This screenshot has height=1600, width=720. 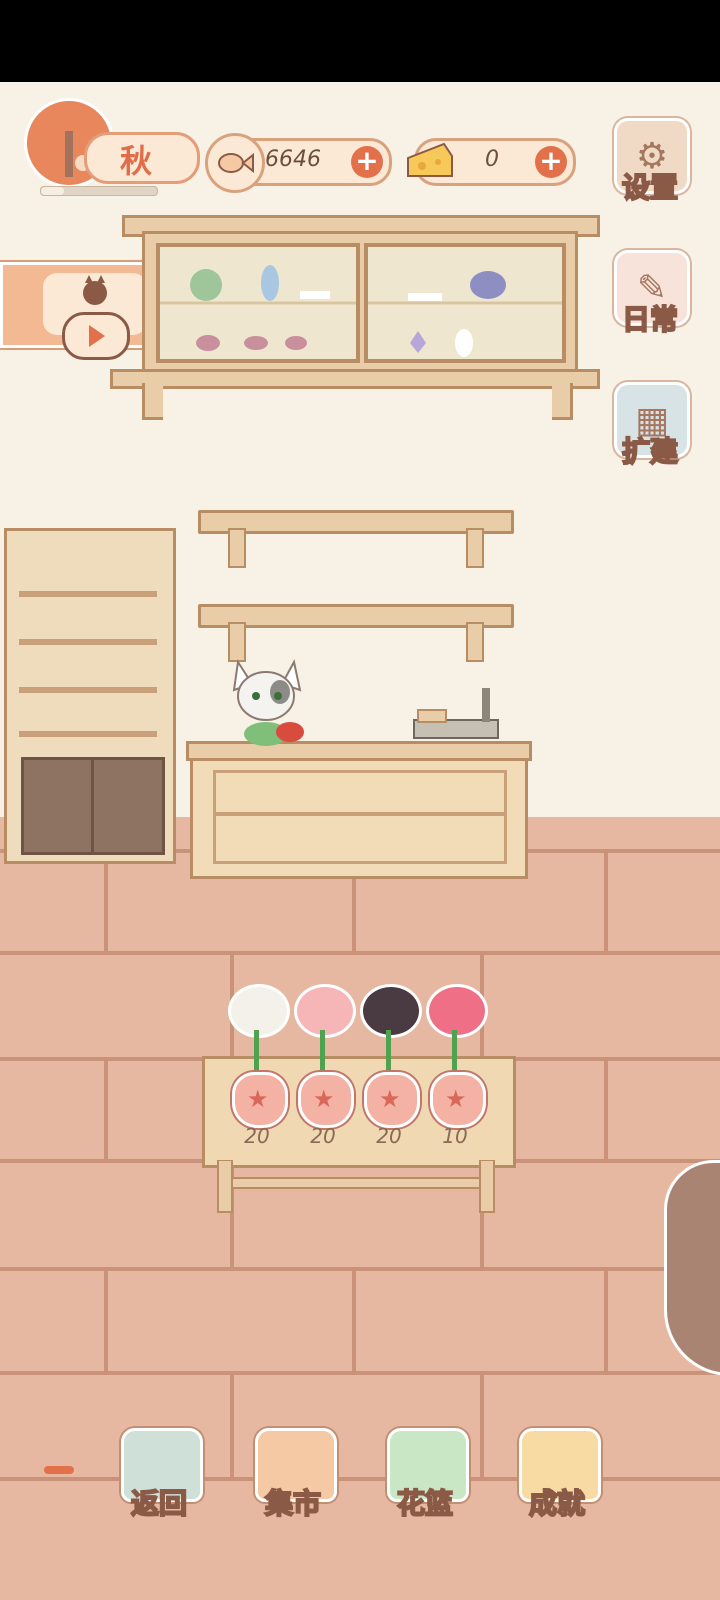 I want to click on expand-label: 扩建, so click(x=650, y=451).